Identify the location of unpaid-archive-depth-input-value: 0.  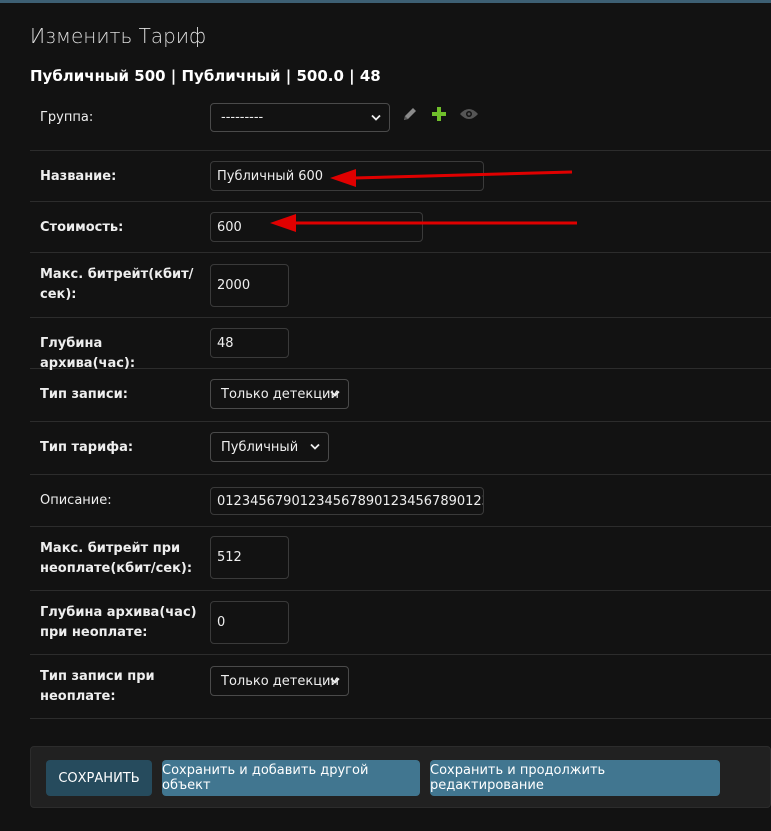
(221, 622).